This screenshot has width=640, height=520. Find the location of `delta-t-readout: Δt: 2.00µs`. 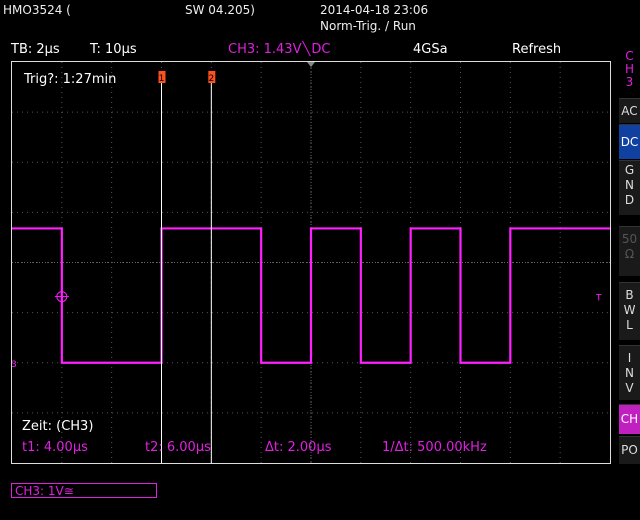

delta-t-readout: Δt: 2.00µs is located at coordinates (298, 447).